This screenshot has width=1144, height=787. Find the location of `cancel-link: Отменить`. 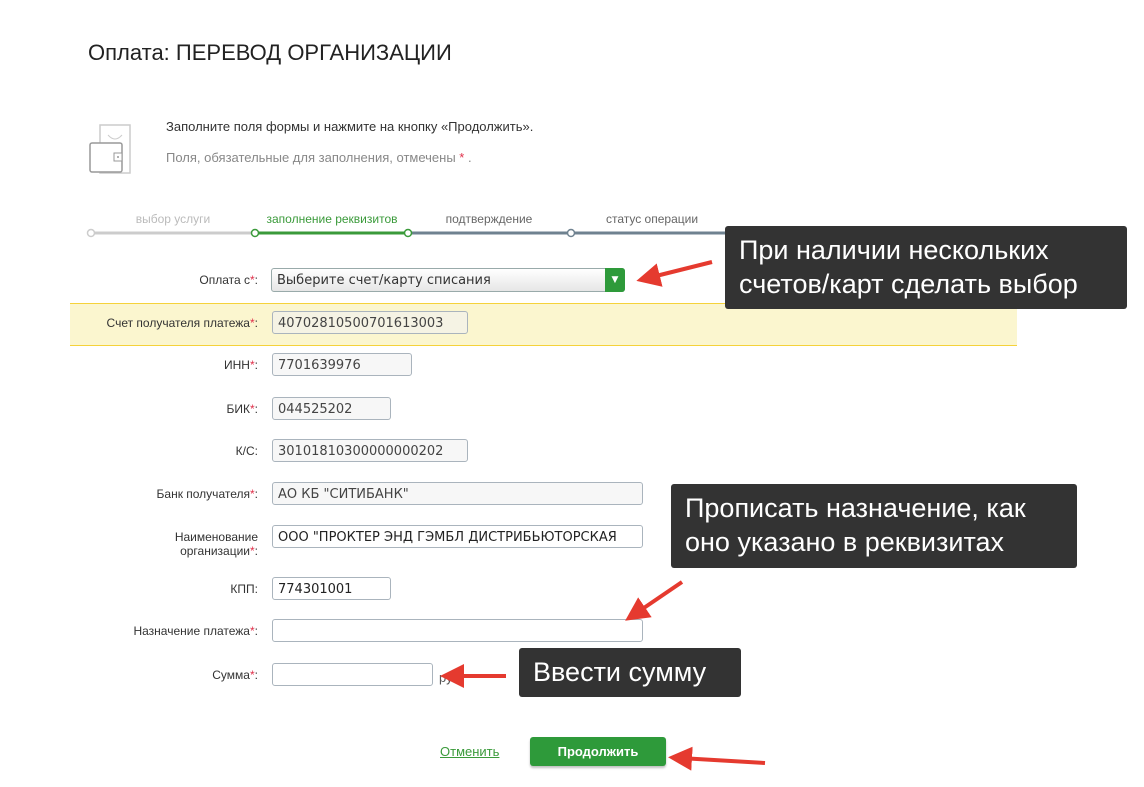

cancel-link: Отменить is located at coordinates (469, 751).